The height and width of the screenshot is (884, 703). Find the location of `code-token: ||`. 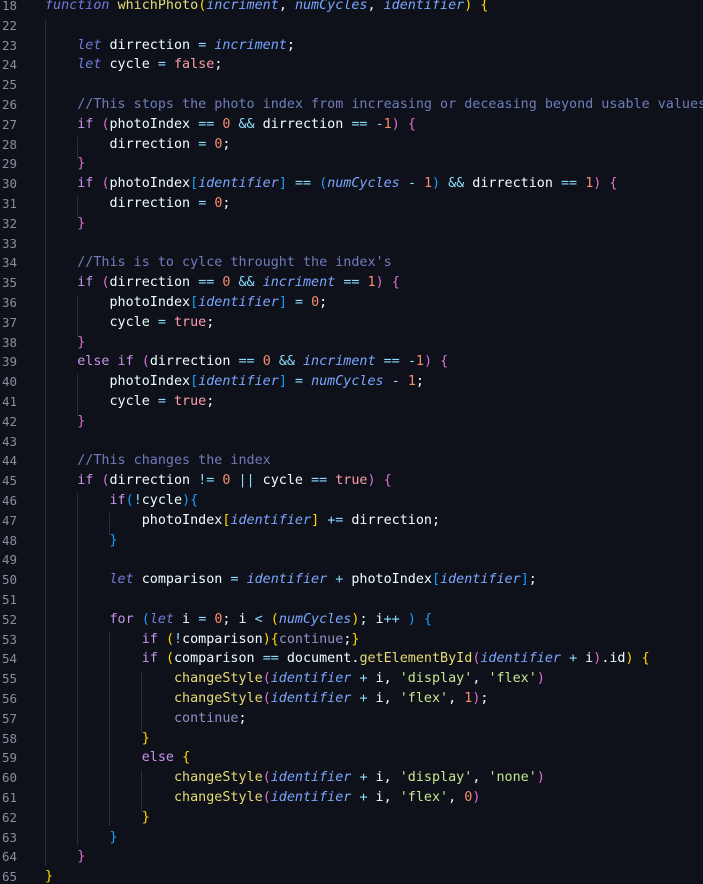

code-token: || is located at coordinates (246, 481).